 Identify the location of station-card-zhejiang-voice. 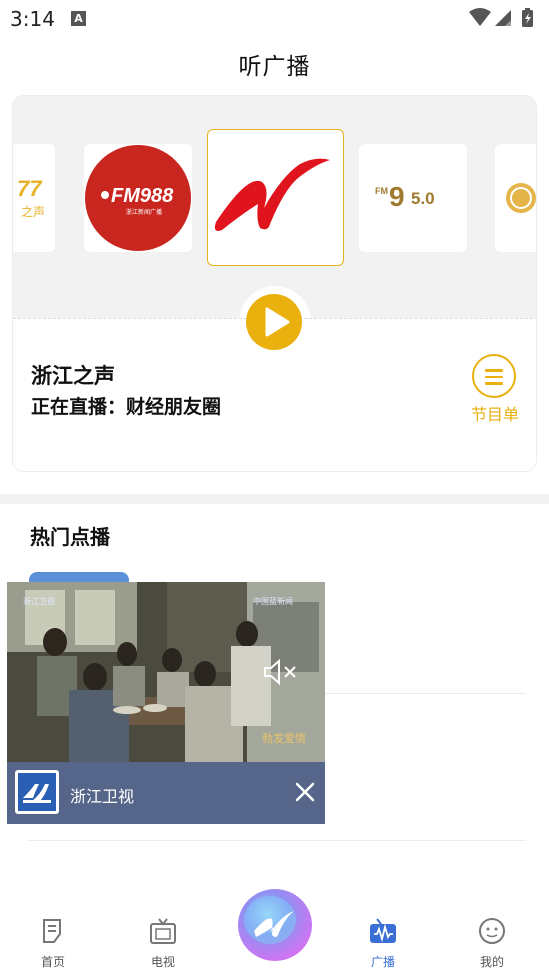
(275, 197).